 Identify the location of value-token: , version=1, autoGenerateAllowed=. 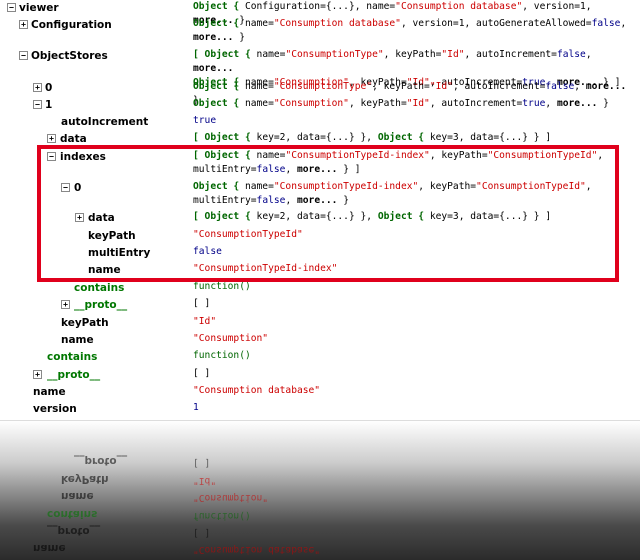
(496, 23).